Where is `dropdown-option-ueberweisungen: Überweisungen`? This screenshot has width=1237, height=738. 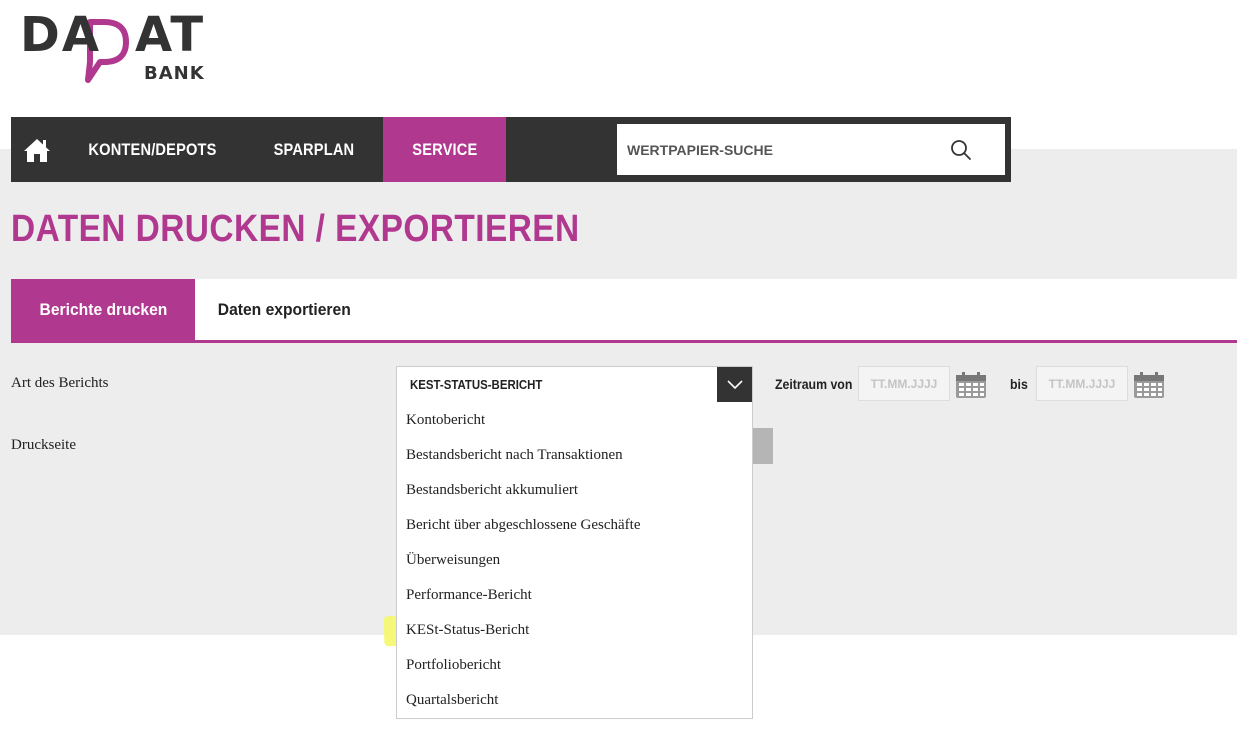 dropdown-option-ueberweisungen: Überweisungen is located at coordinates (453, 560).